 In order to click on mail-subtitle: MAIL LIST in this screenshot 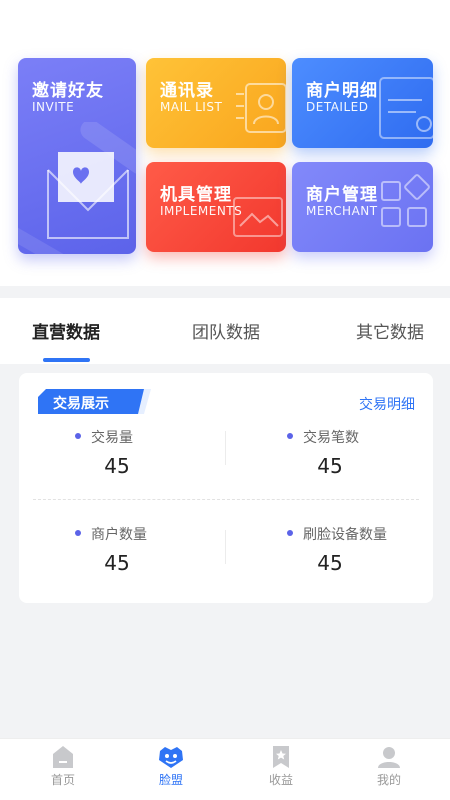, I will do `click(191, 107)`.